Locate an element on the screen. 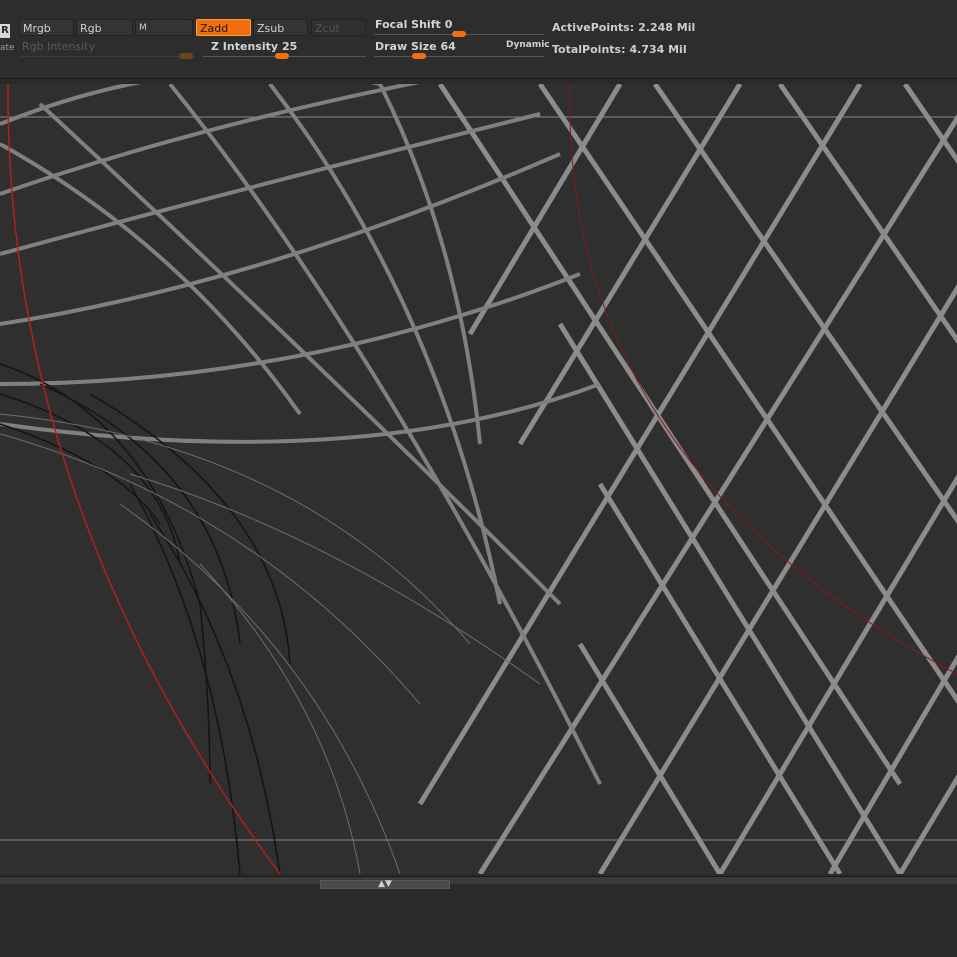  partial-label: ate is located at coordinates (7, 48).